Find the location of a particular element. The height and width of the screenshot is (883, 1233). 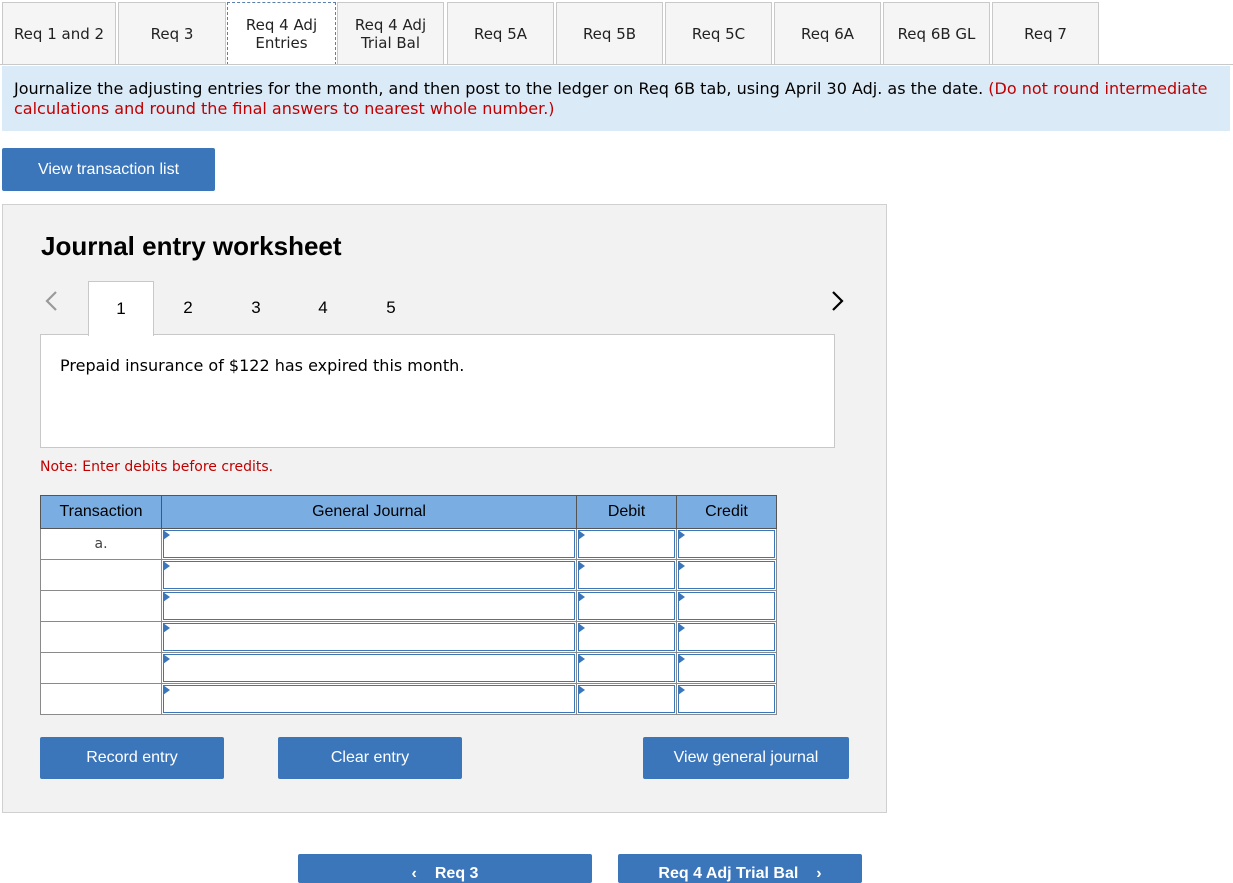

tab-req-1-and-2: Req 1 and 2 is located at coordinates (59, 33).